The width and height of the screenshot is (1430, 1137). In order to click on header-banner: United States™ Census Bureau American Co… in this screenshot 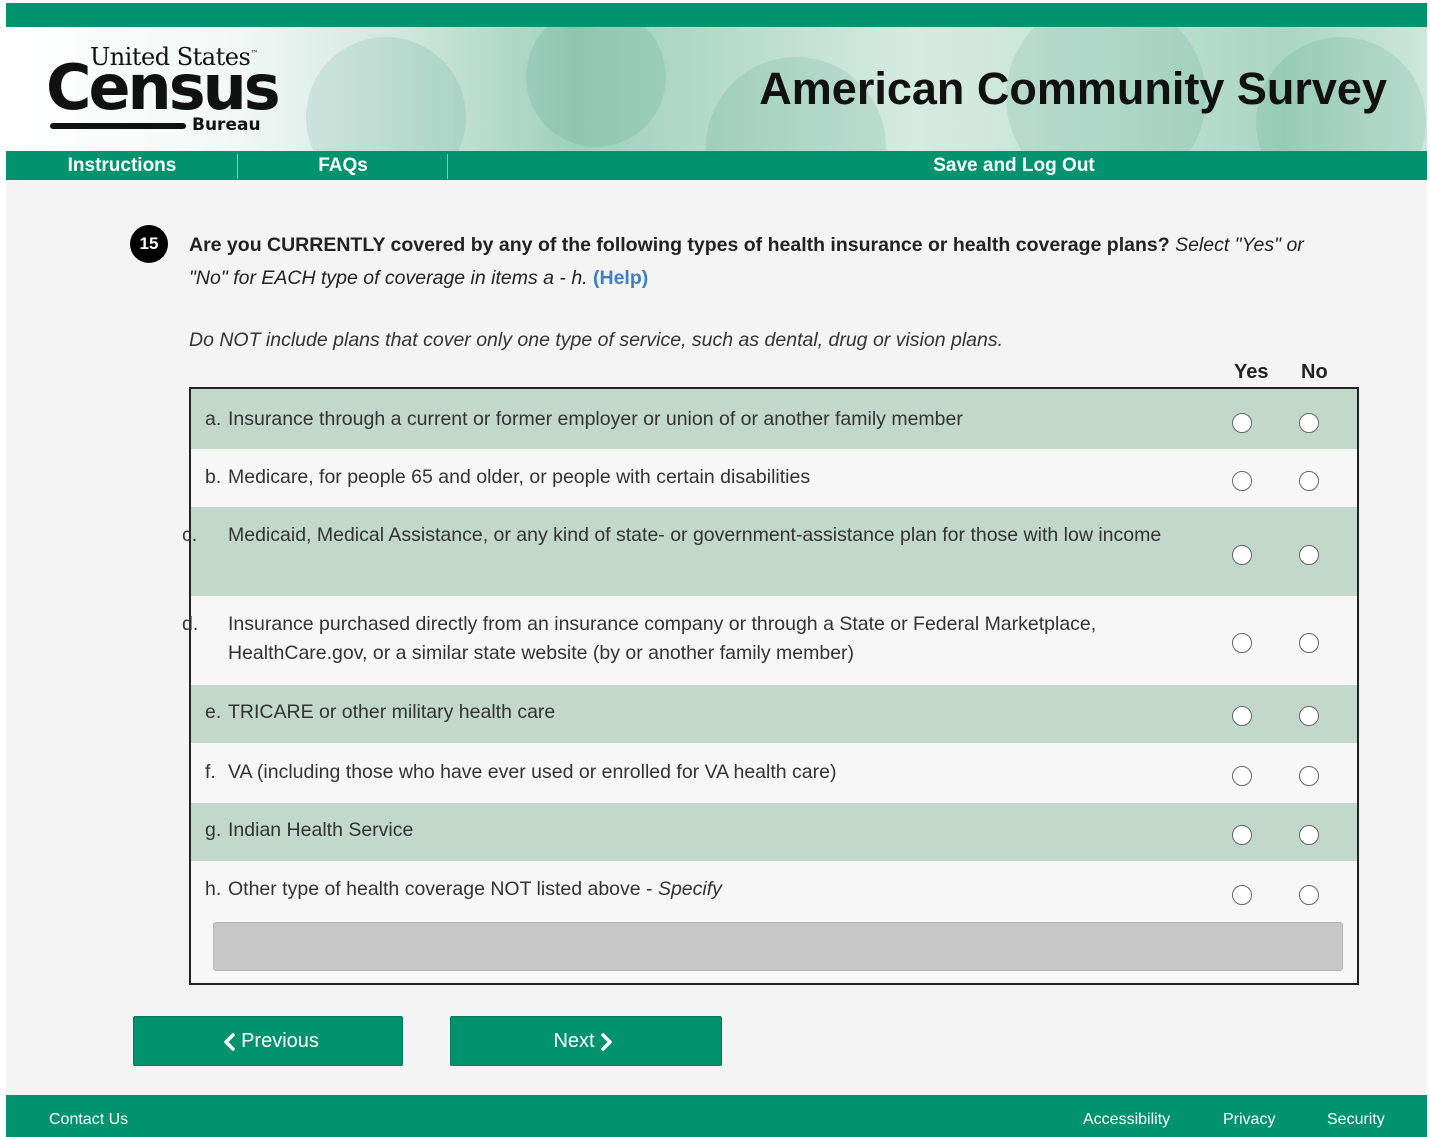, I will do `click(716, 89)`.